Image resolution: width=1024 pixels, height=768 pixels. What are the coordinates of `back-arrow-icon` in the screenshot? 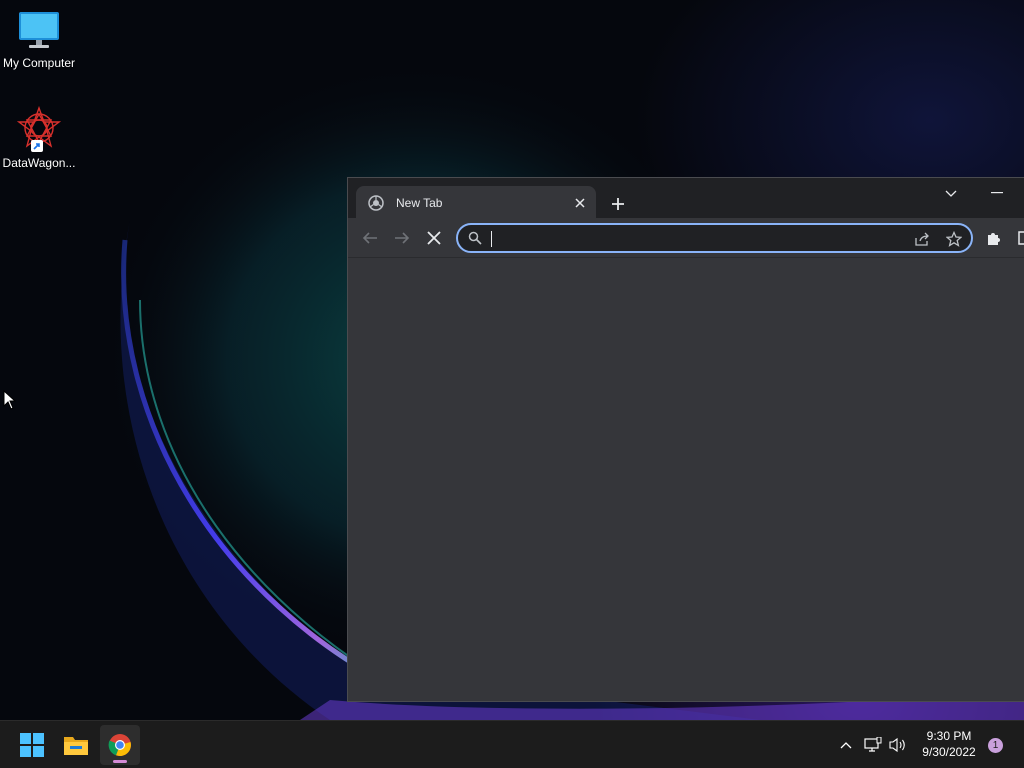 It's located at (370, 238).